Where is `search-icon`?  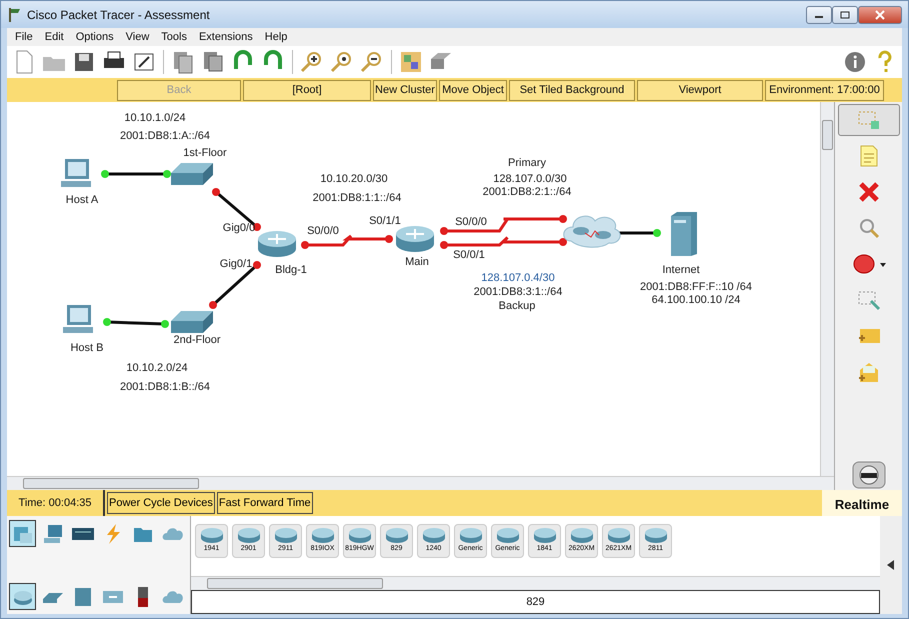 search-icon is located at coordinates (869, 228).